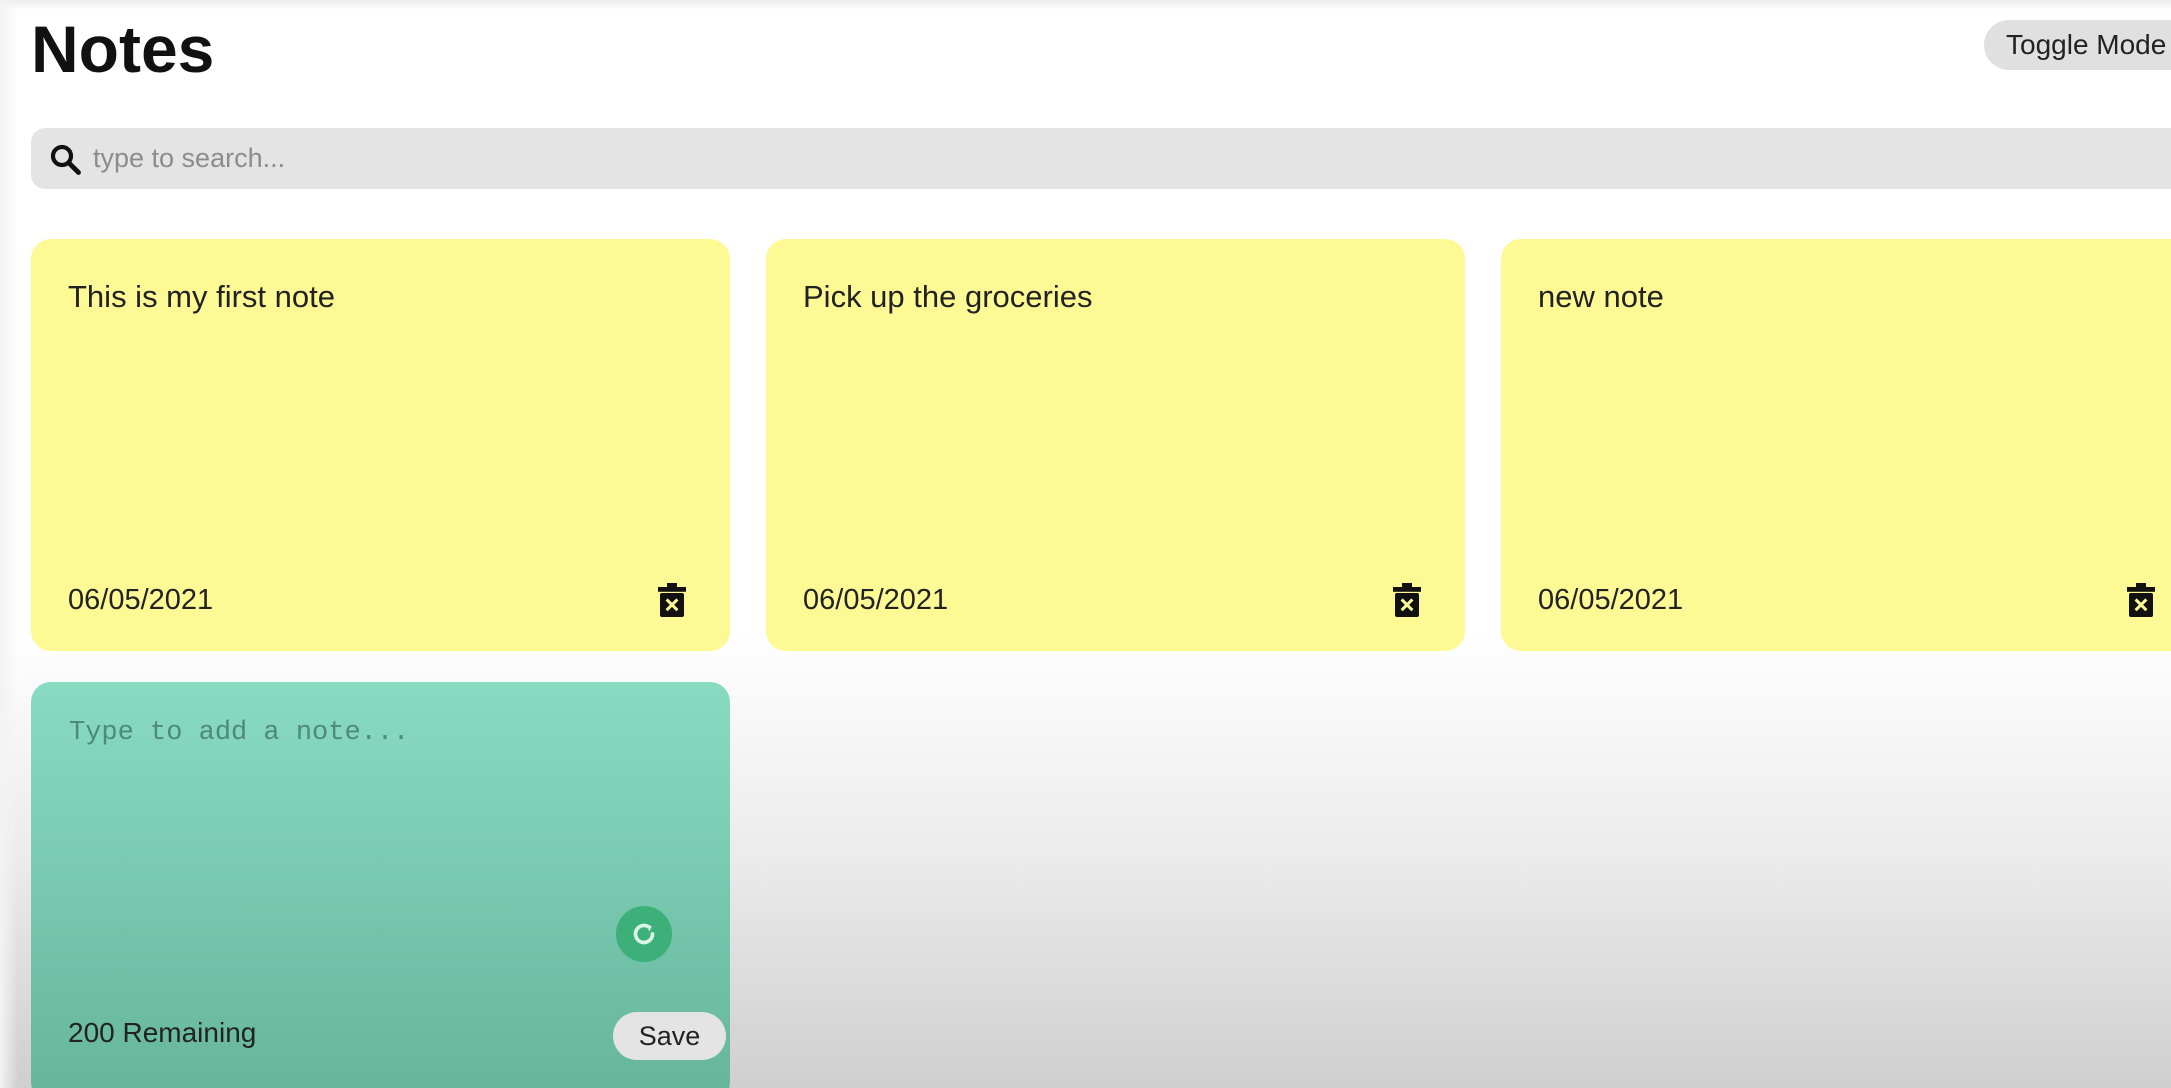  I want to click on new-note-card: 200 Remaining Save, so click(380, 885).